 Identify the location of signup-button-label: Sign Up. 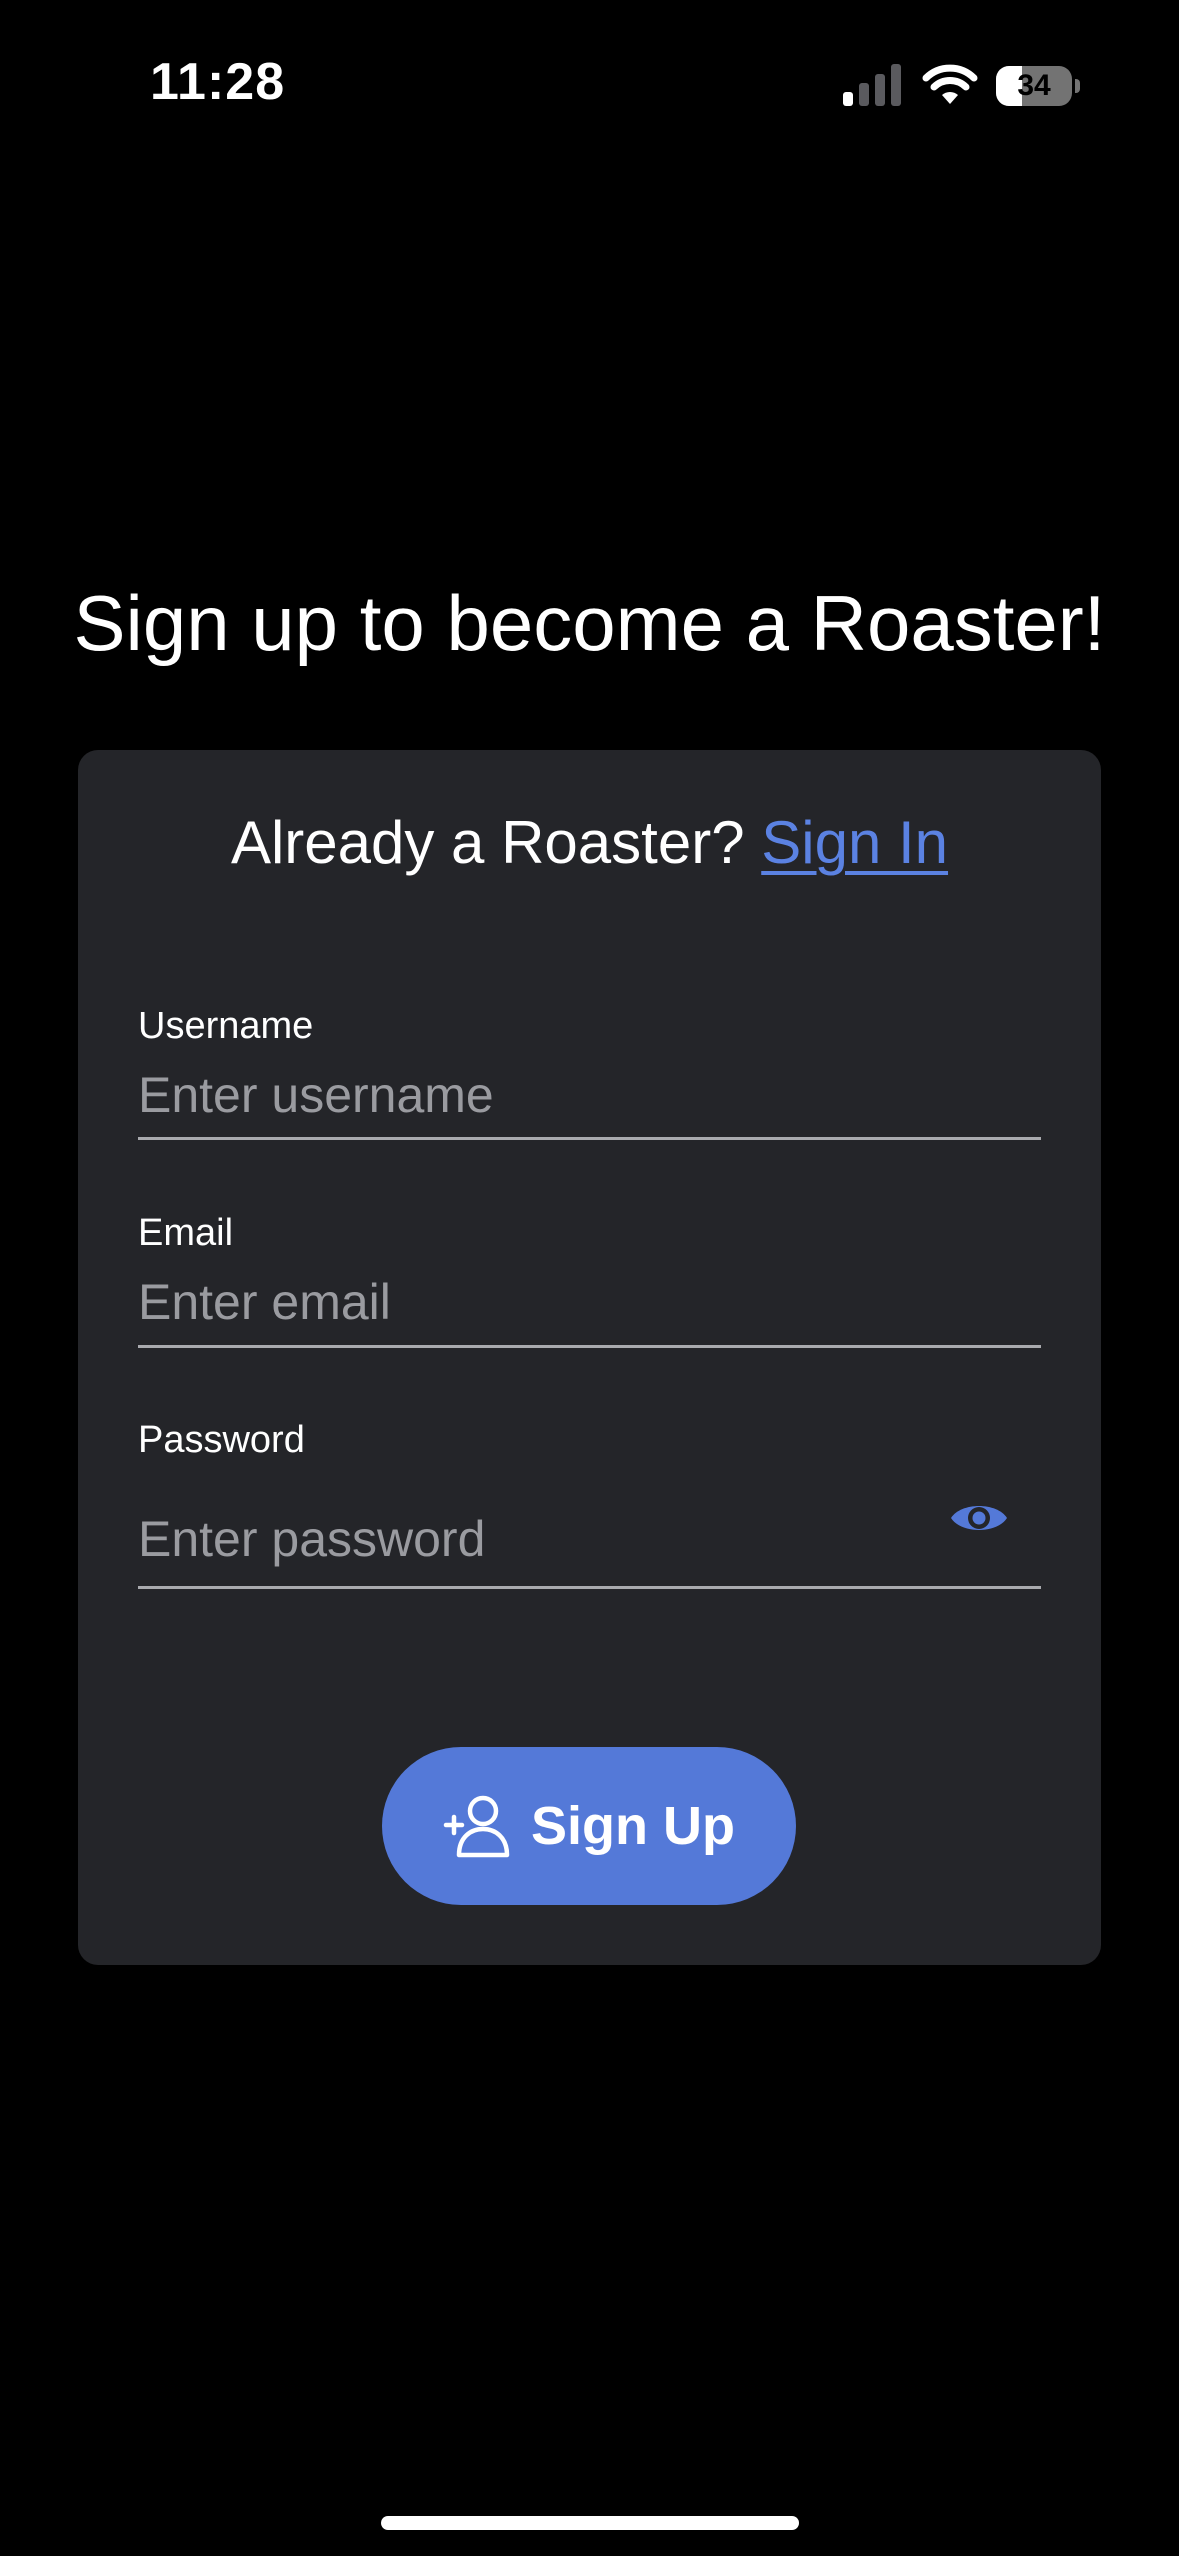
(633, 1826).